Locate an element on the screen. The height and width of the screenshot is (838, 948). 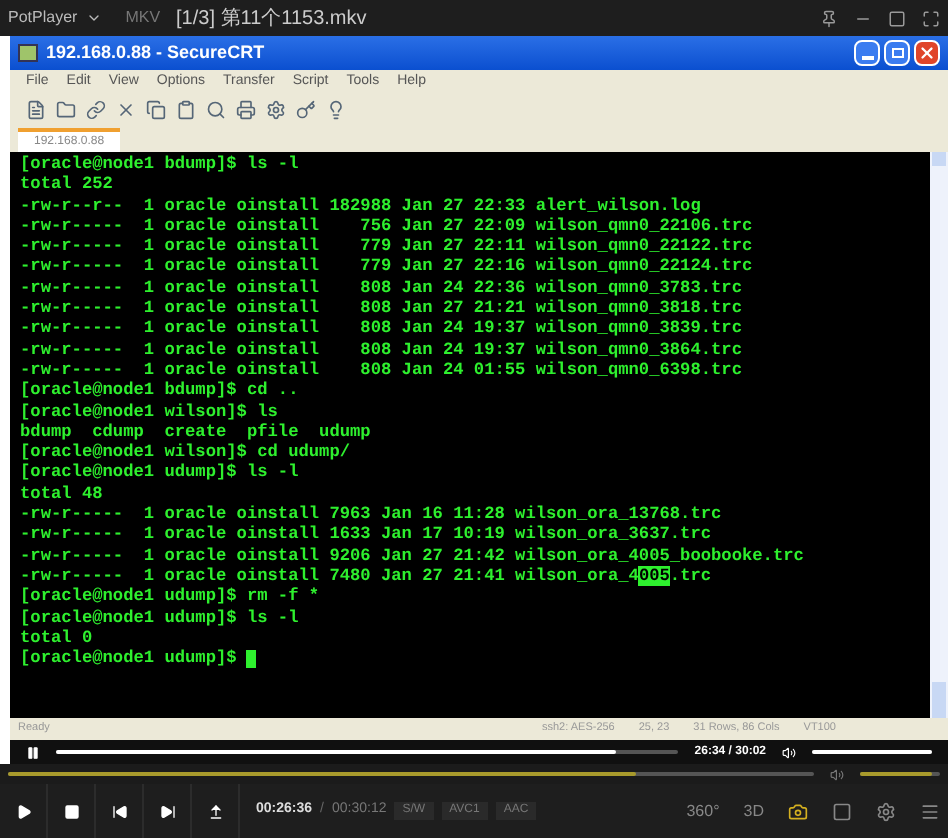
terminal-line: total 0 is located at coordinates (57, 638).